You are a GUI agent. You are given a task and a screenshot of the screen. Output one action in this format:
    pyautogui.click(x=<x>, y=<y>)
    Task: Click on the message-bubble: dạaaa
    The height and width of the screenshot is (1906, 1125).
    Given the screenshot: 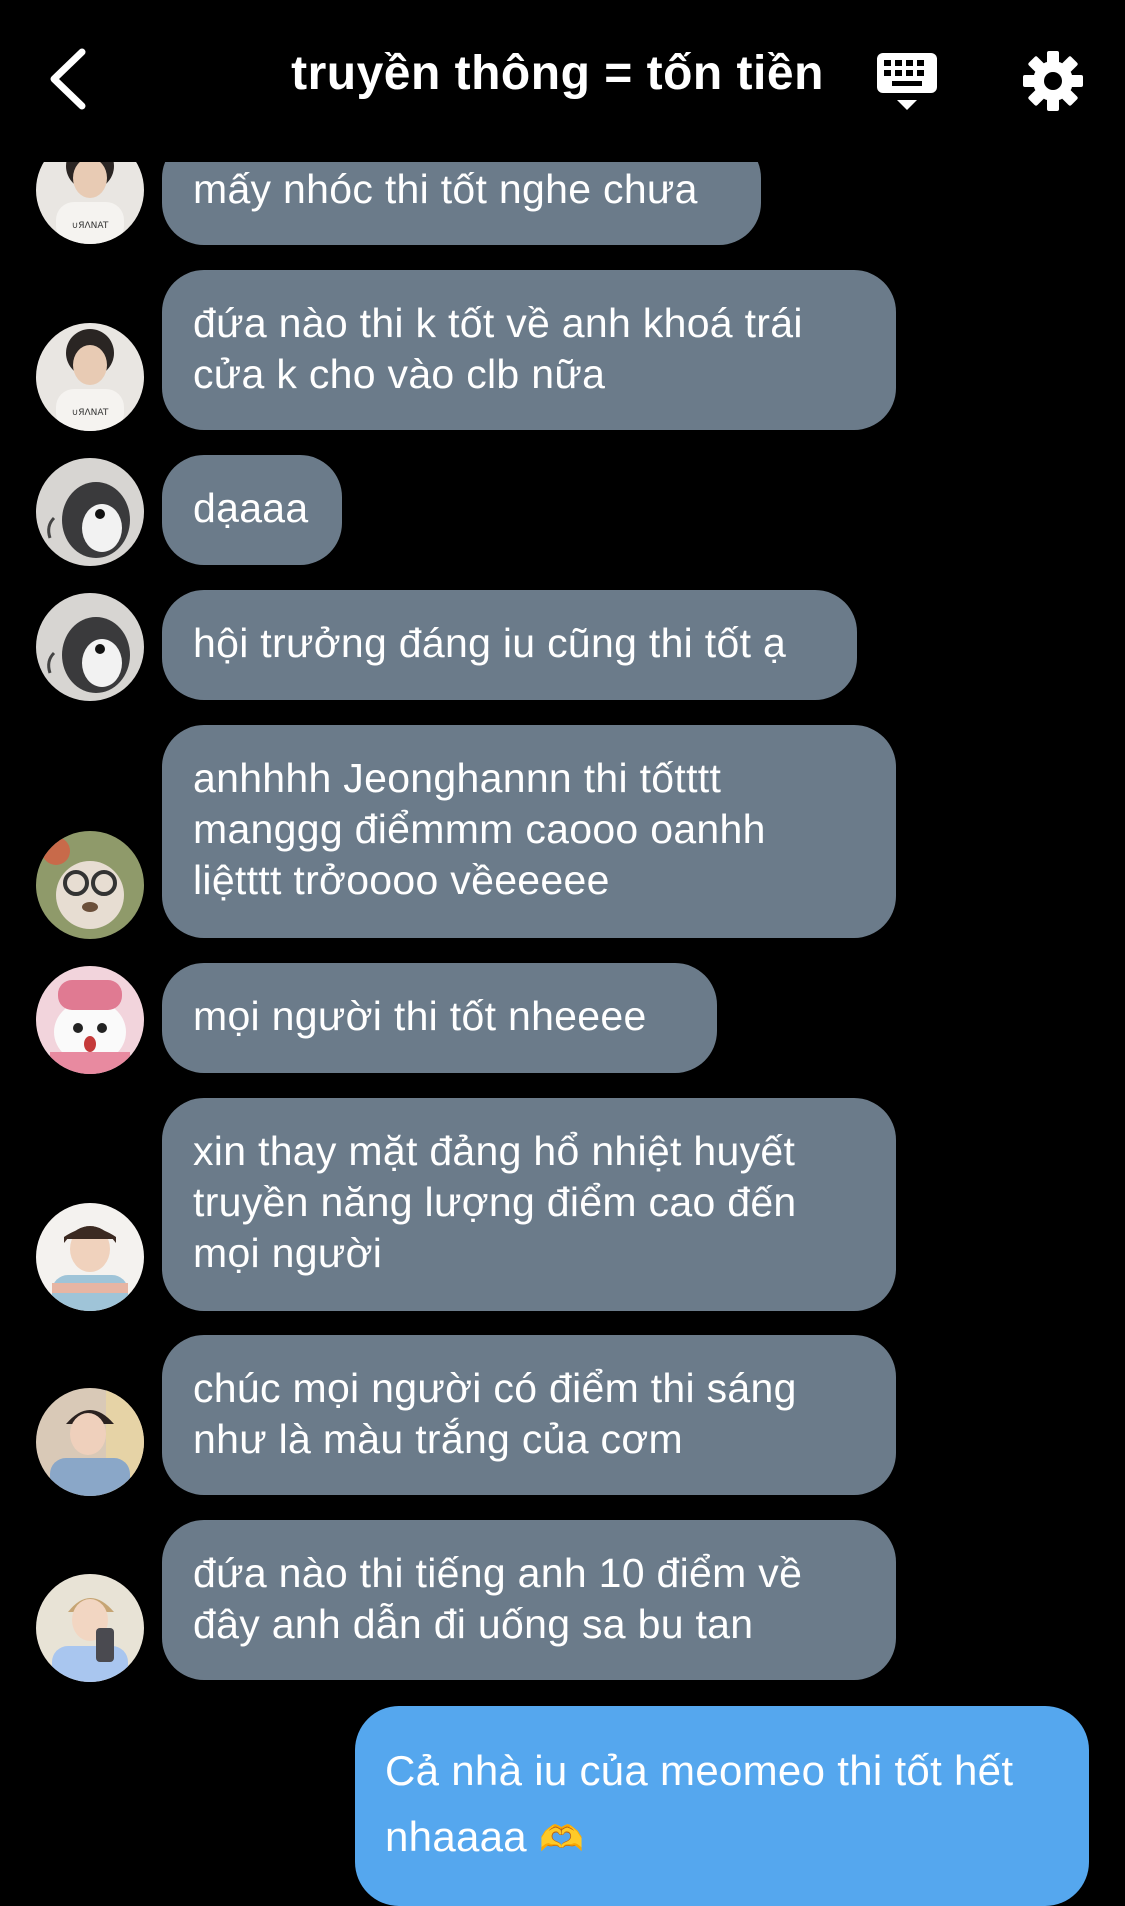 What is the action you would take?
    pyautogui.click(x=252, y=510)
    